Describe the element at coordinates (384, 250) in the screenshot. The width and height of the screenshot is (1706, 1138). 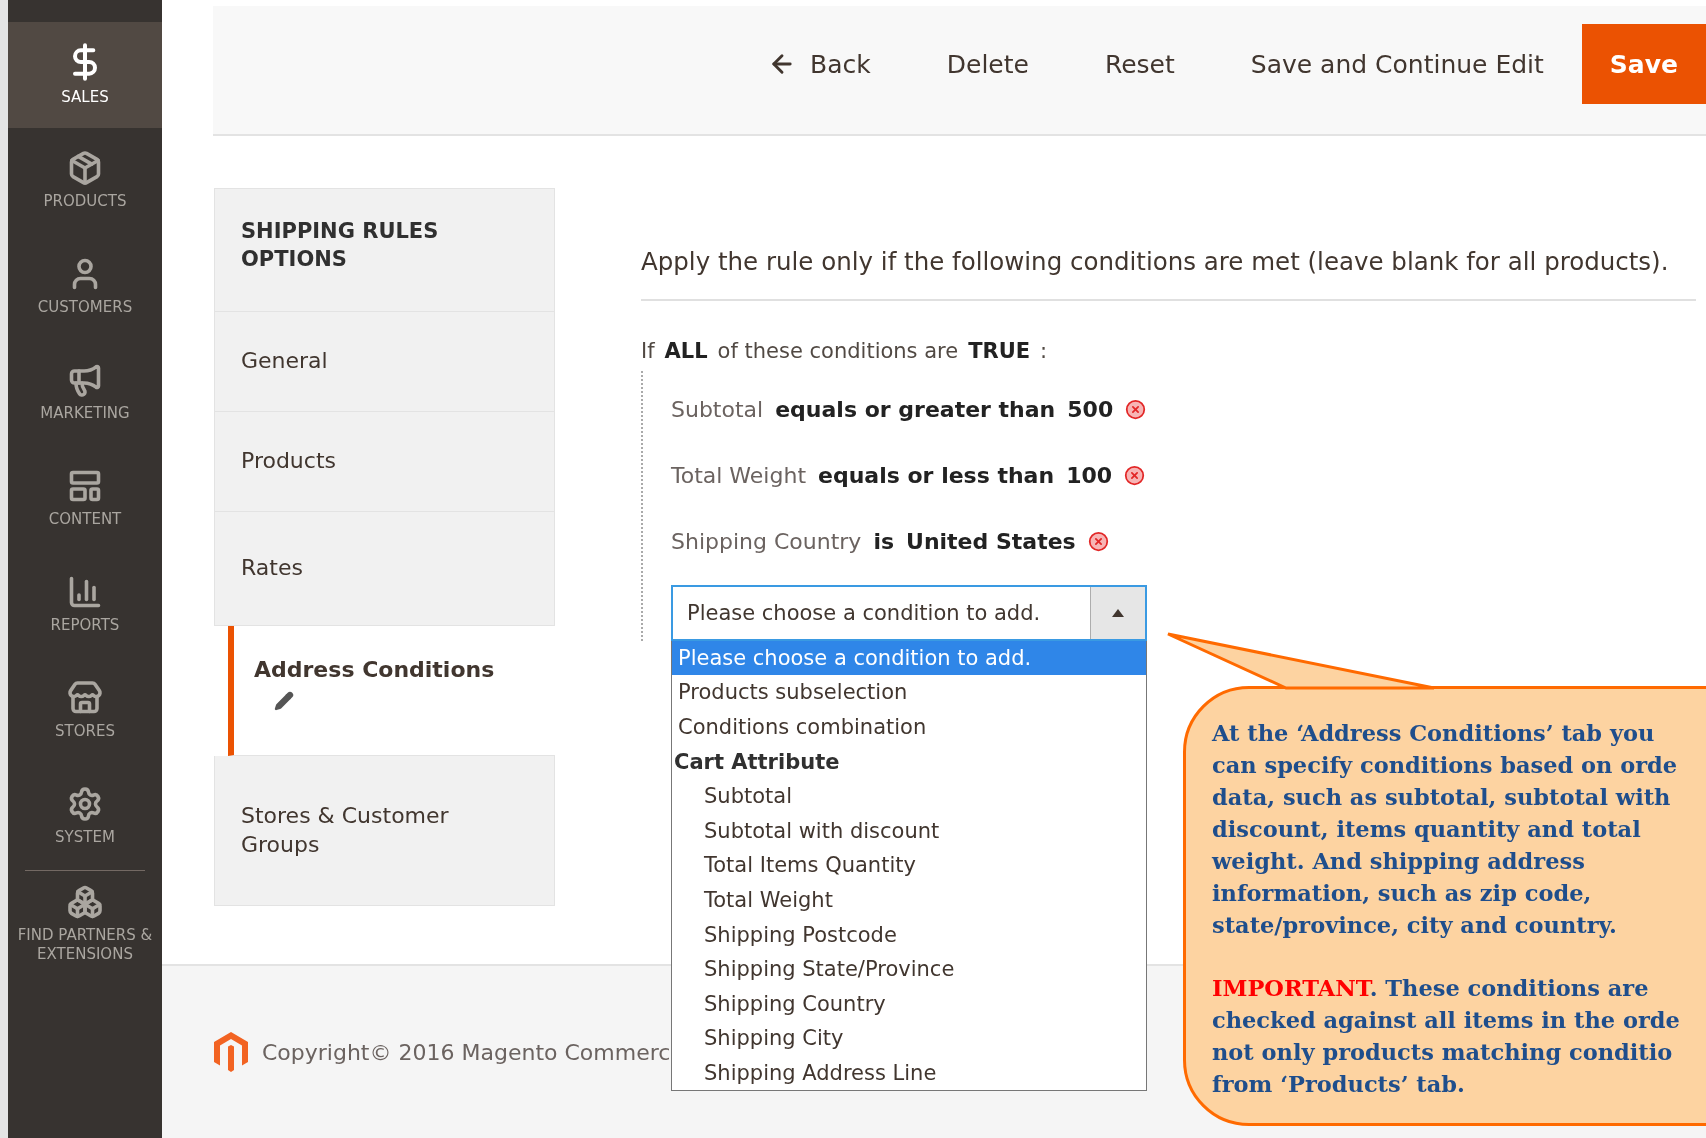
I see `tabs-title: SHIPPING RULES OPTIONS` at that location.